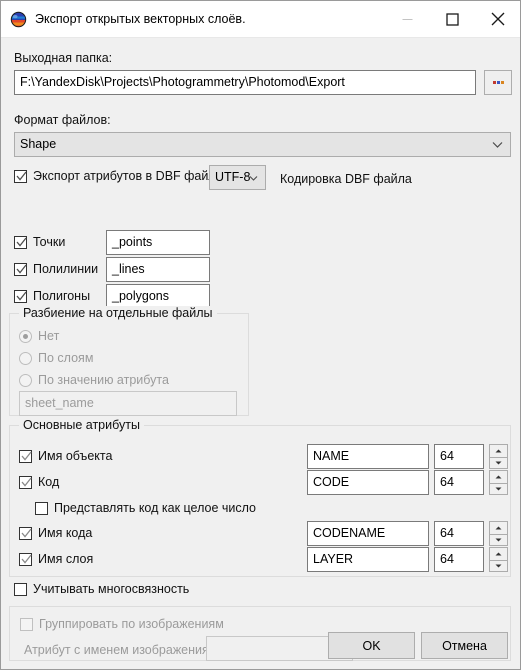  I want to click on dbf-encoding-select: UTF-8, so click(237, 177).